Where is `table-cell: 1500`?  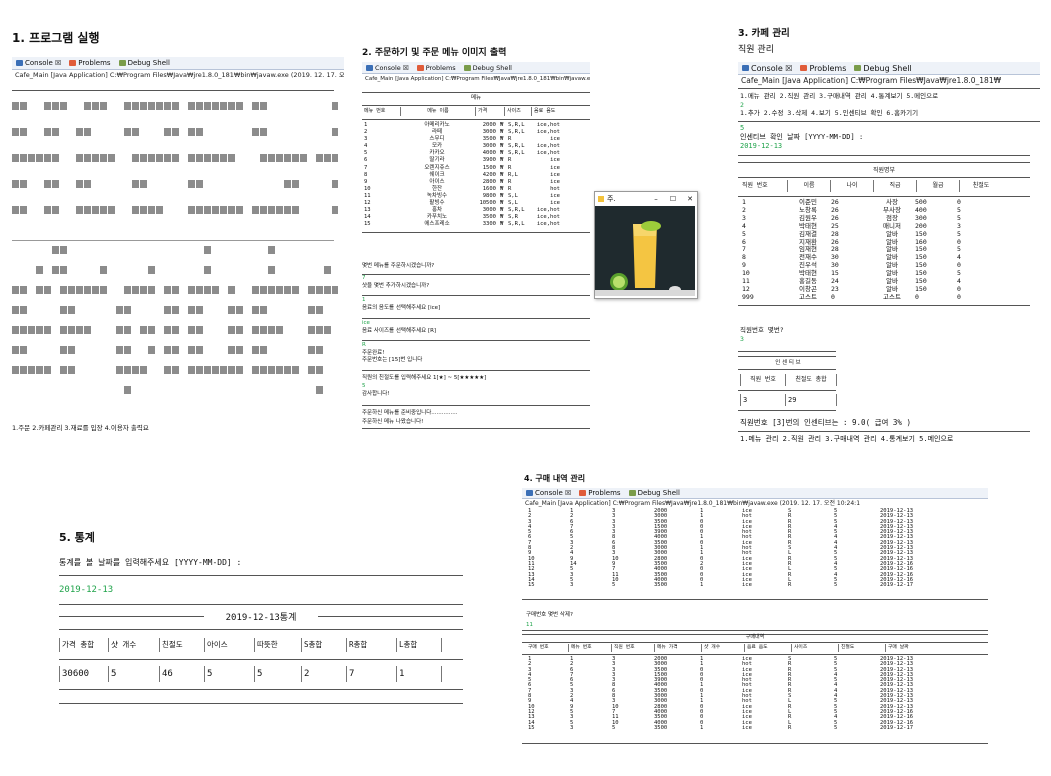
table-cell: 1500 is located at coordinates (489, 167).